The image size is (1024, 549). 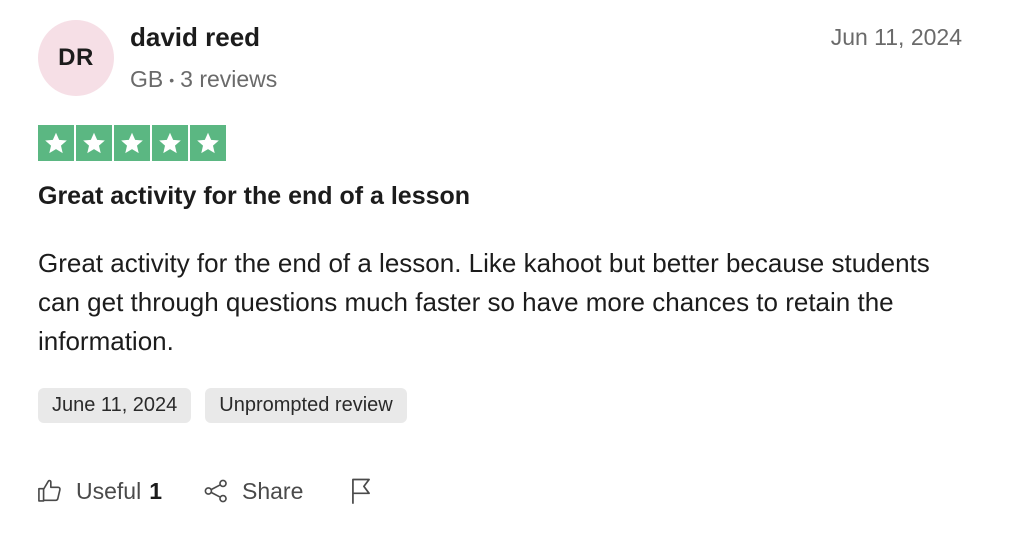 I want to click on useful-label: Useful, so click(x=109, y=490).